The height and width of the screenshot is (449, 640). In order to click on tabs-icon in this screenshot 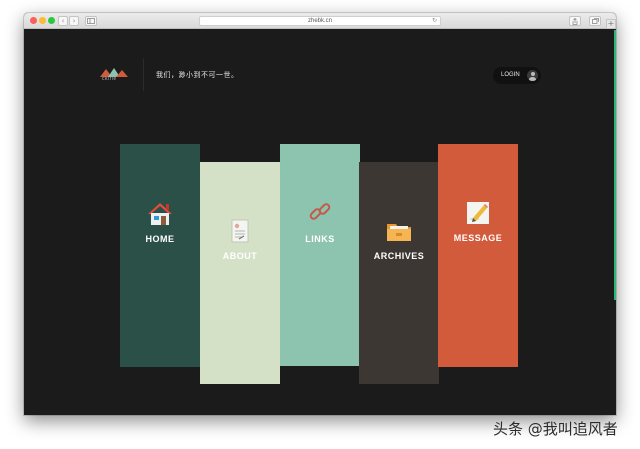, I will do `click(595, 21)`.